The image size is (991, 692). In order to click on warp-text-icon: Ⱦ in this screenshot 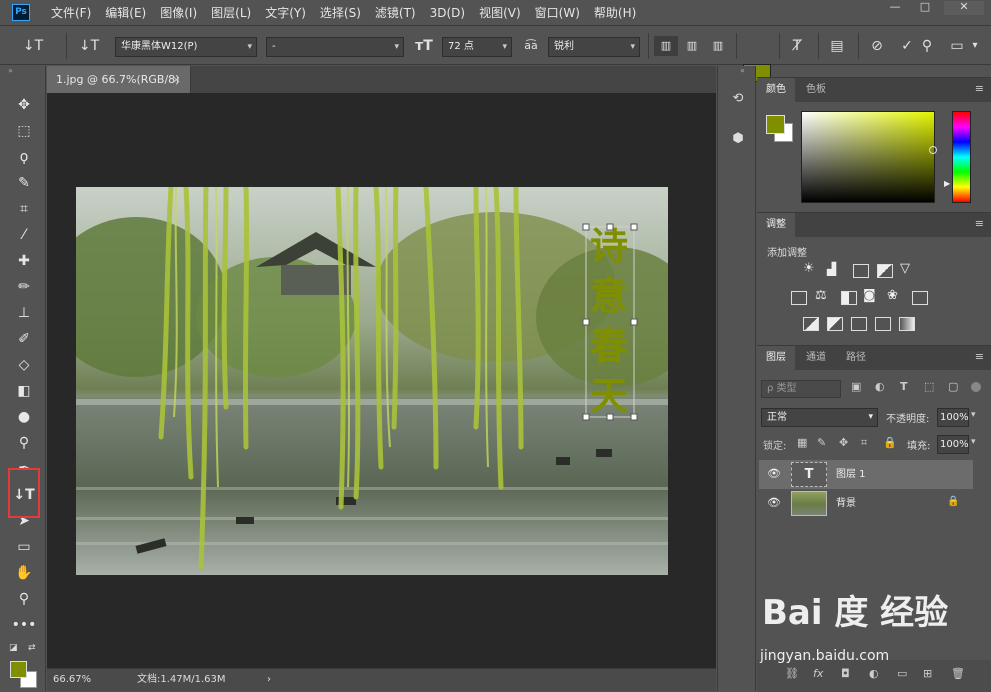, I will do `click(797, 46)`.